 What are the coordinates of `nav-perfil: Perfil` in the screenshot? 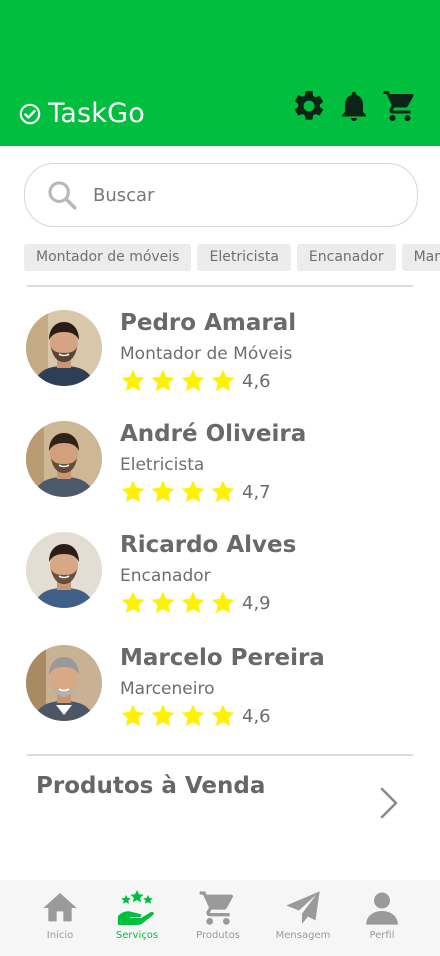 It's located at (382, 919).